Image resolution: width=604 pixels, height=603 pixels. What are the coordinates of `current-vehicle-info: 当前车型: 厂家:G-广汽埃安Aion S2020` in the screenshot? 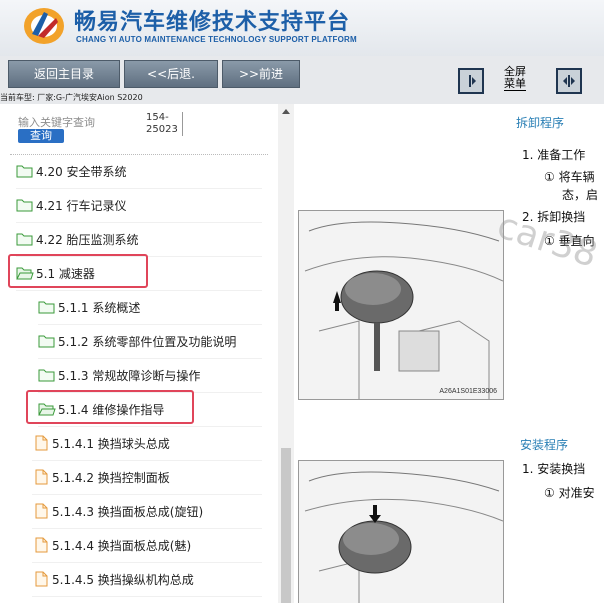 It's located at (71, 97).